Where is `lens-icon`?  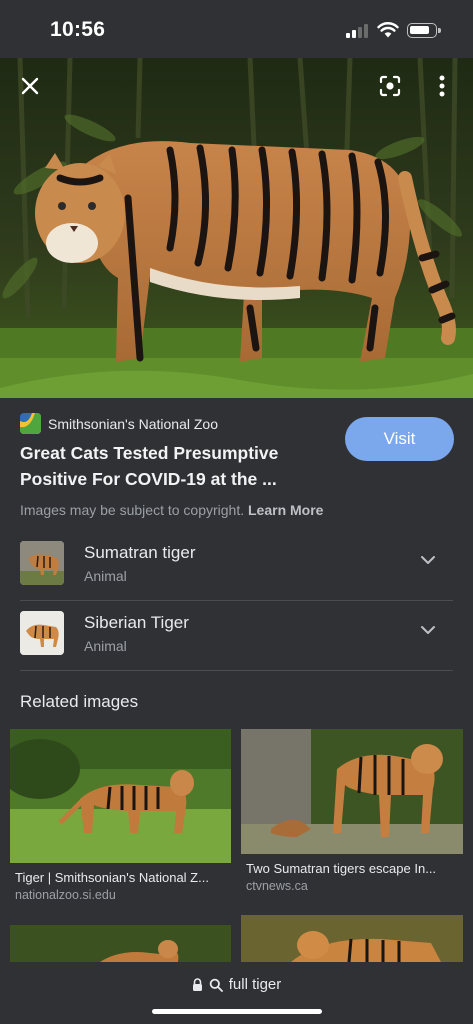
lens-icon is located at coordinates (390, 86).